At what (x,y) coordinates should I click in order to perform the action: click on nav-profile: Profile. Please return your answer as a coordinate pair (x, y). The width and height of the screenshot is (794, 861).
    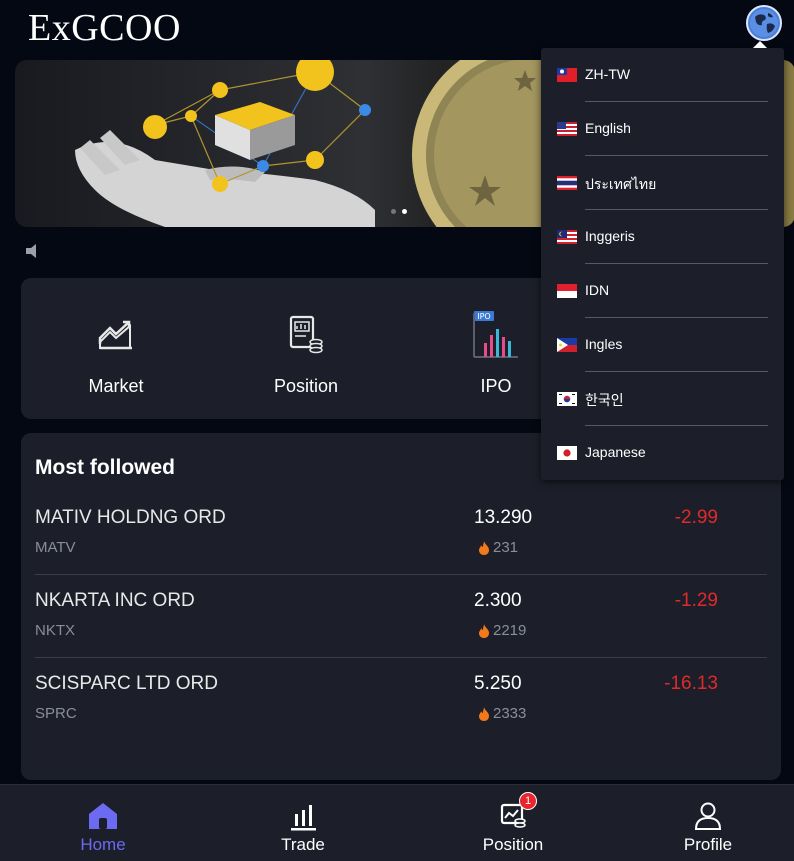
    Looking at the image, I should click on (708, 823).